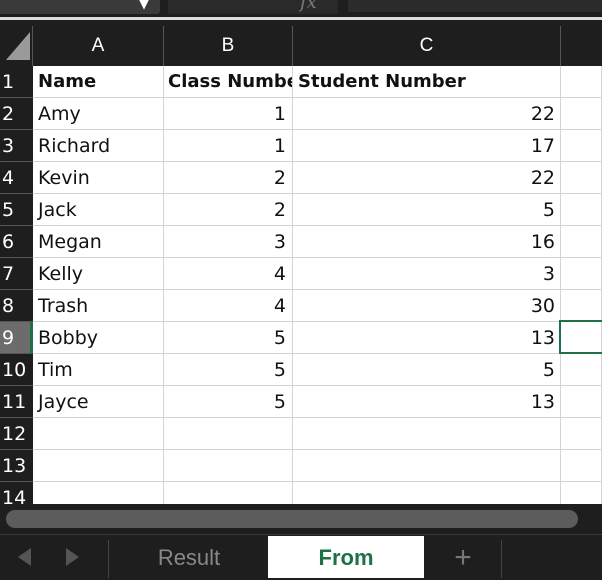 This screenshot has width=602, height=580. What do you see at coordinates (228, 370) in the screenshot?
I see `cell-b10: 5` at bounding box center [228, 370].